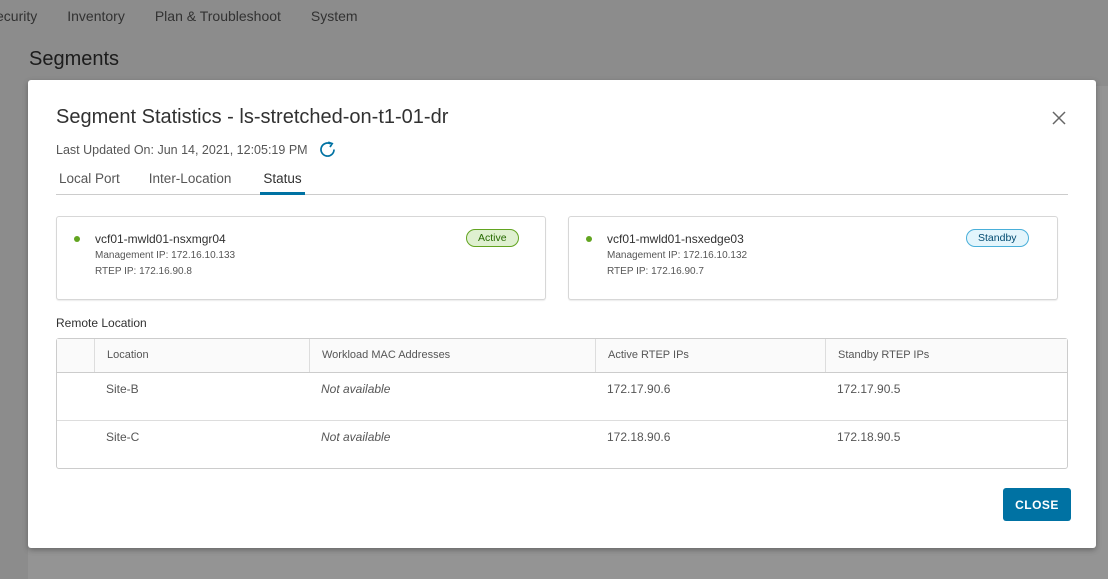  Describe the element at coordinates (869, 437) in the screenshot. I see `cell-standby-rtep: 172.18.90.5` at that location.